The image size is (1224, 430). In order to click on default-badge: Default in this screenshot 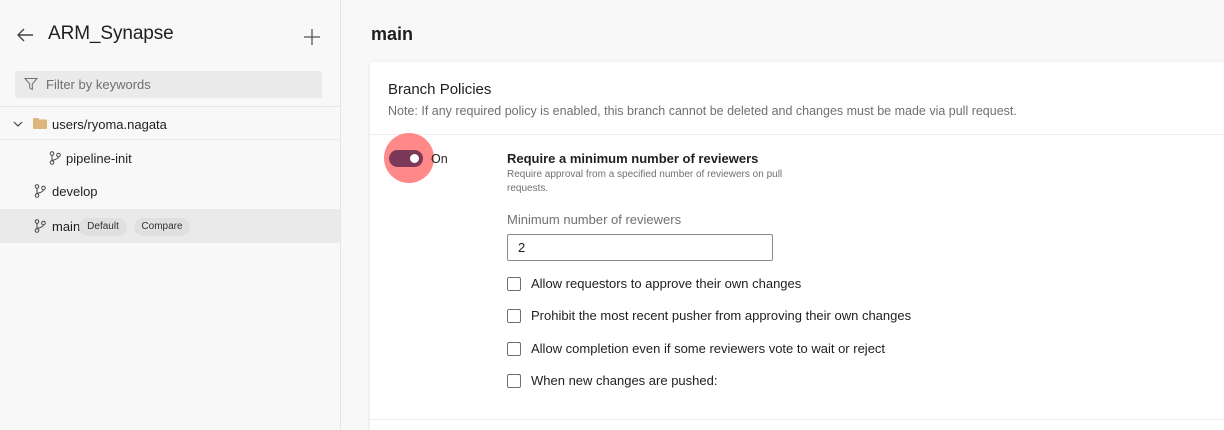, I will do `click(103, 227)`.